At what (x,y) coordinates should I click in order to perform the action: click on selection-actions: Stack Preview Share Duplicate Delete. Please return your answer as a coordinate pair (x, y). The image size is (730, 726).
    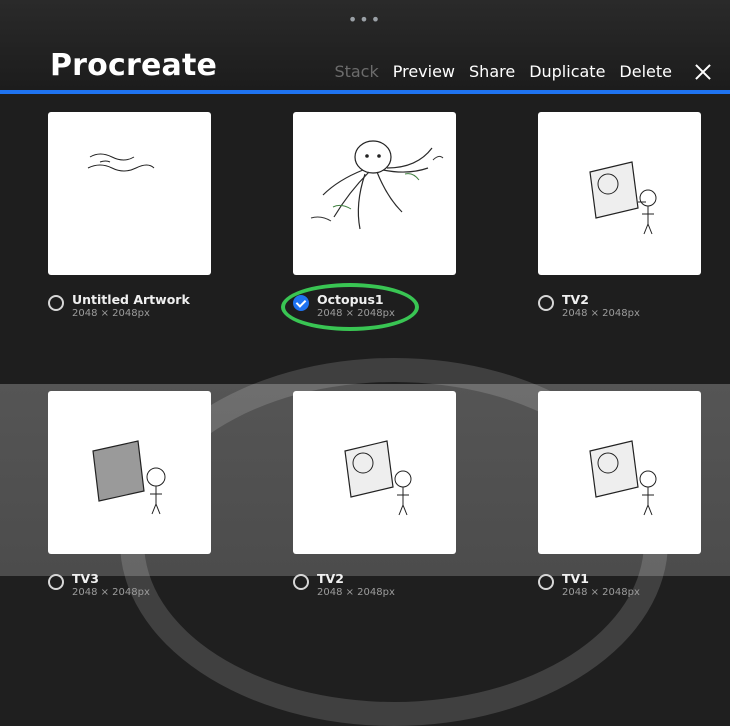
    Looking at the image, I should click on (523, 71).